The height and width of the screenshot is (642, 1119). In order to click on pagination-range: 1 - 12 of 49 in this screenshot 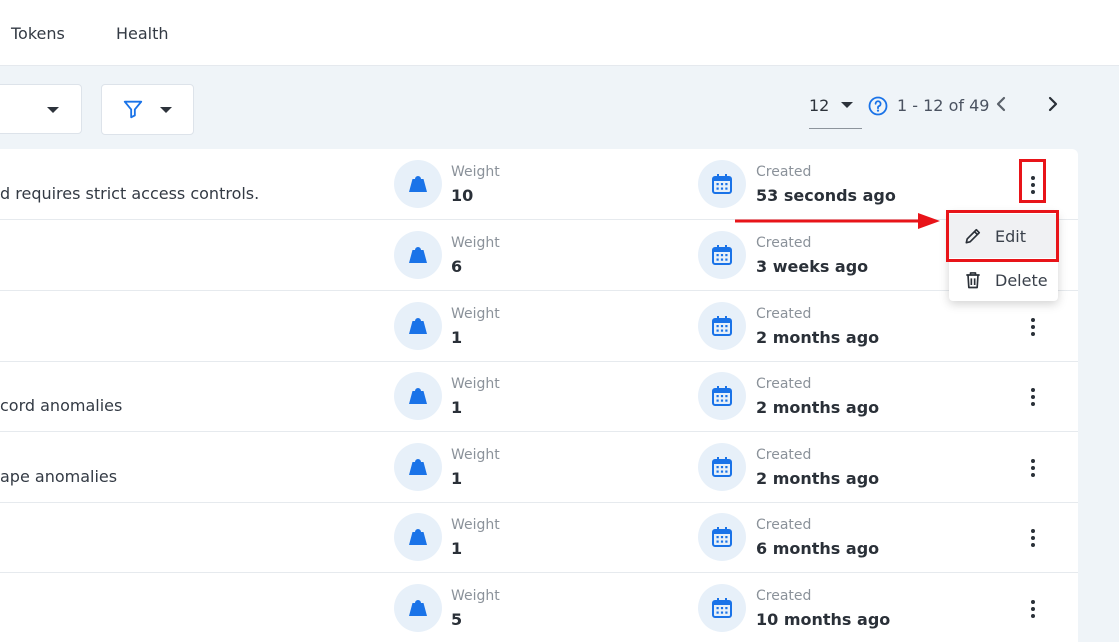, I will do `click(943, 105)`.